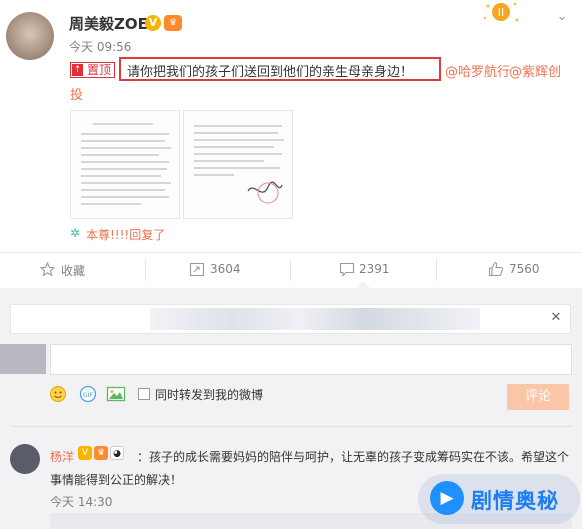 The height and width of the screenshot is (529, 582). I want to click on gemini-icon: II, so click(501, 12).